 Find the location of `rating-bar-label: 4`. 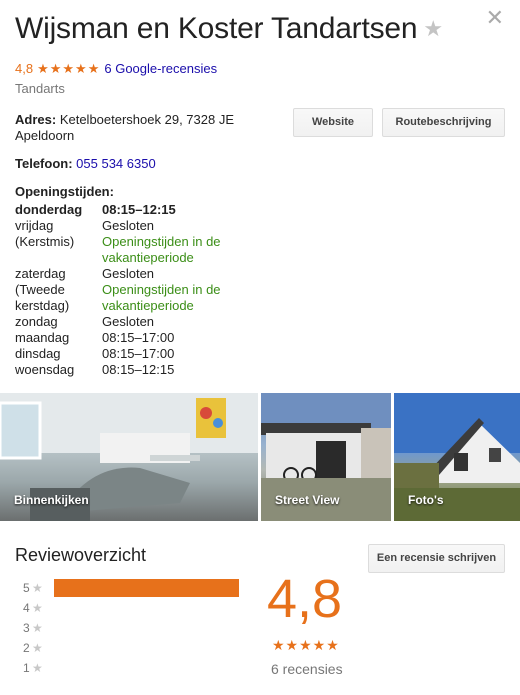

rating-bar-label: 4 is located at coordinates (26, 608).